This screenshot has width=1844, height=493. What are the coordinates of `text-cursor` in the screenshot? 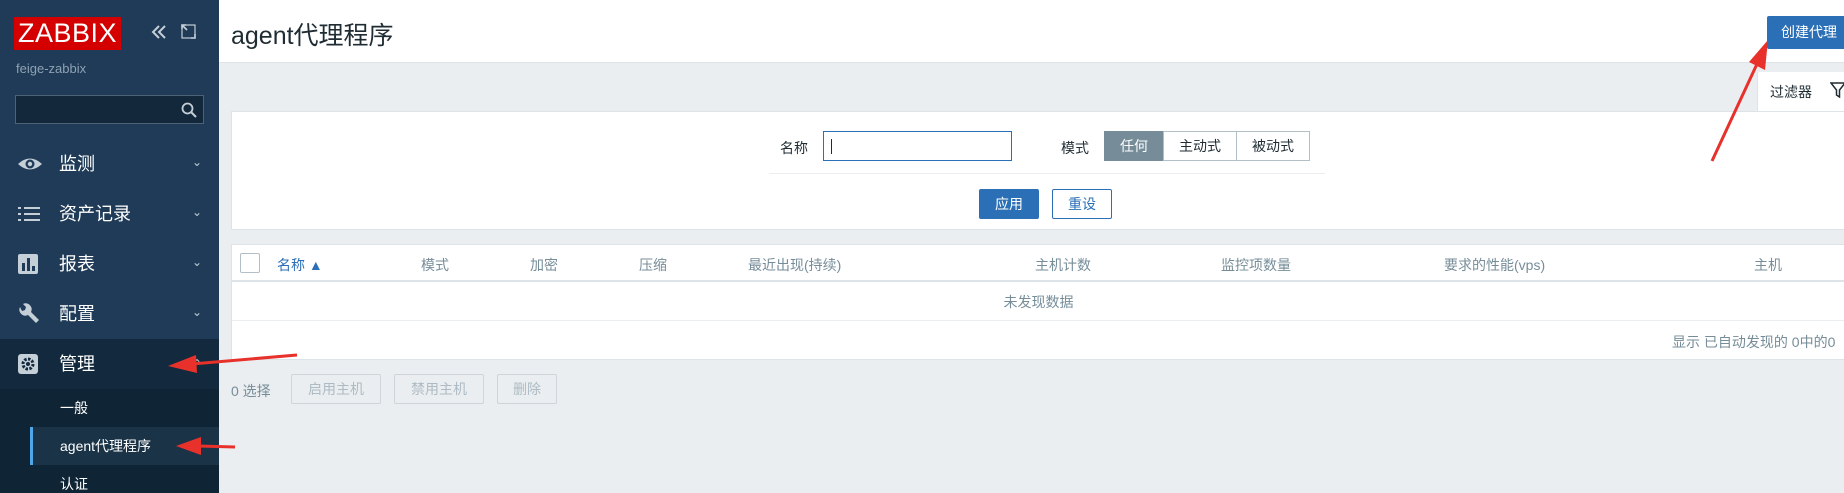 It's located at (831, 146).